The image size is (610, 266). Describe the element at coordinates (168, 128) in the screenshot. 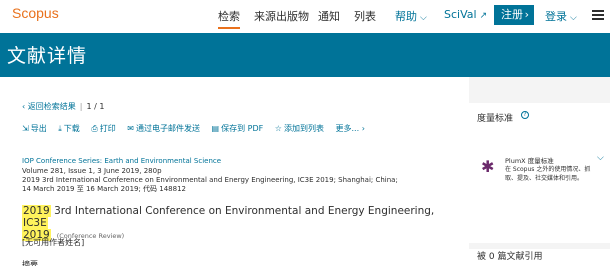

I see `email-label: 通过电子邮件发送` at that location.